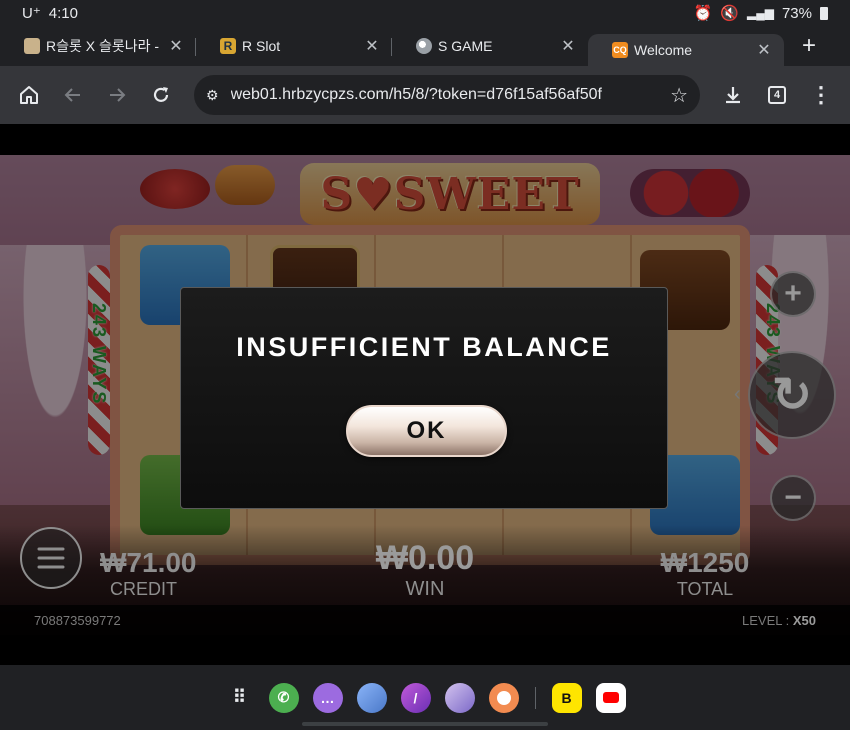 The width and height of the screenshot is (850, 730). I want to click on win-label: WIN, so click(425, 589).